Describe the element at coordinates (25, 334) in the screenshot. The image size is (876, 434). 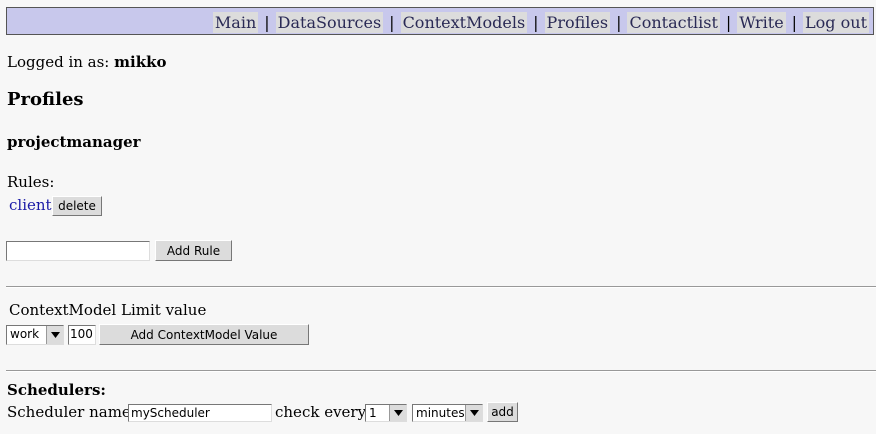
I see `contextmodel-select-value: work` at that location.